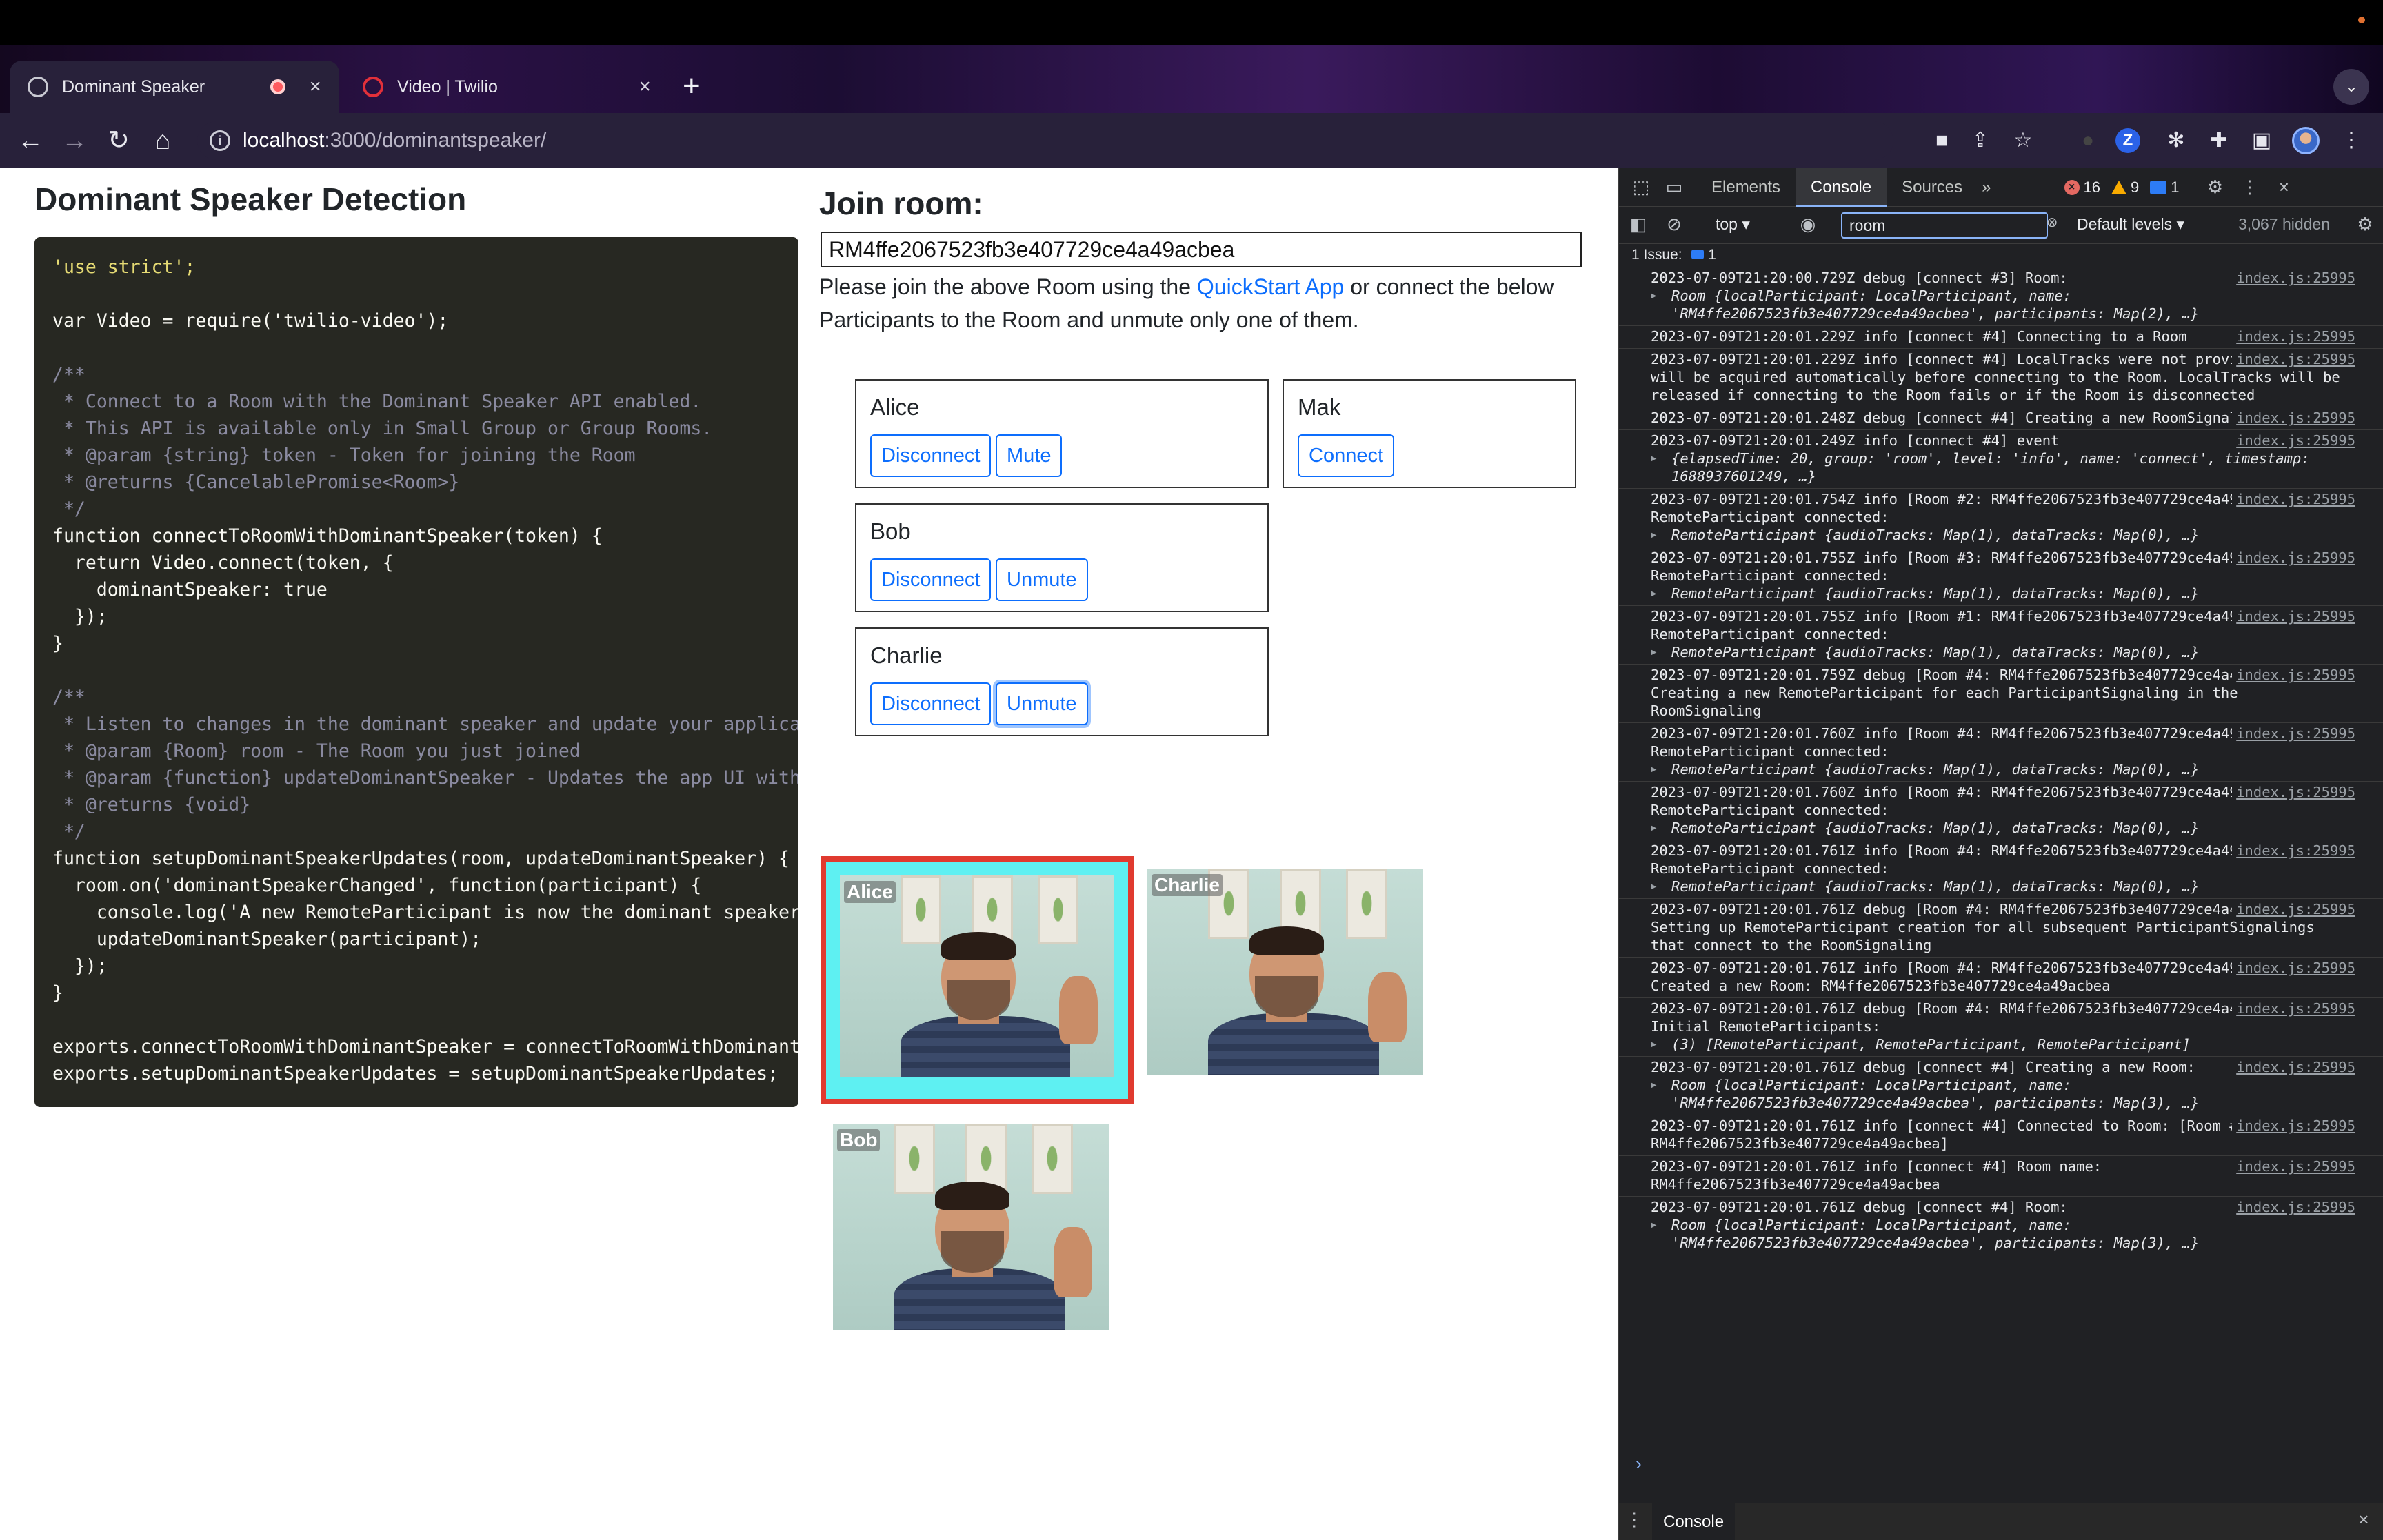 This screenshot has height=1540, width=2383. What do you see at coordinates (2219, 141) in the screenshot?
I see `extensions-puzzle-icon: ✚` at bounding box center [2219, 141].